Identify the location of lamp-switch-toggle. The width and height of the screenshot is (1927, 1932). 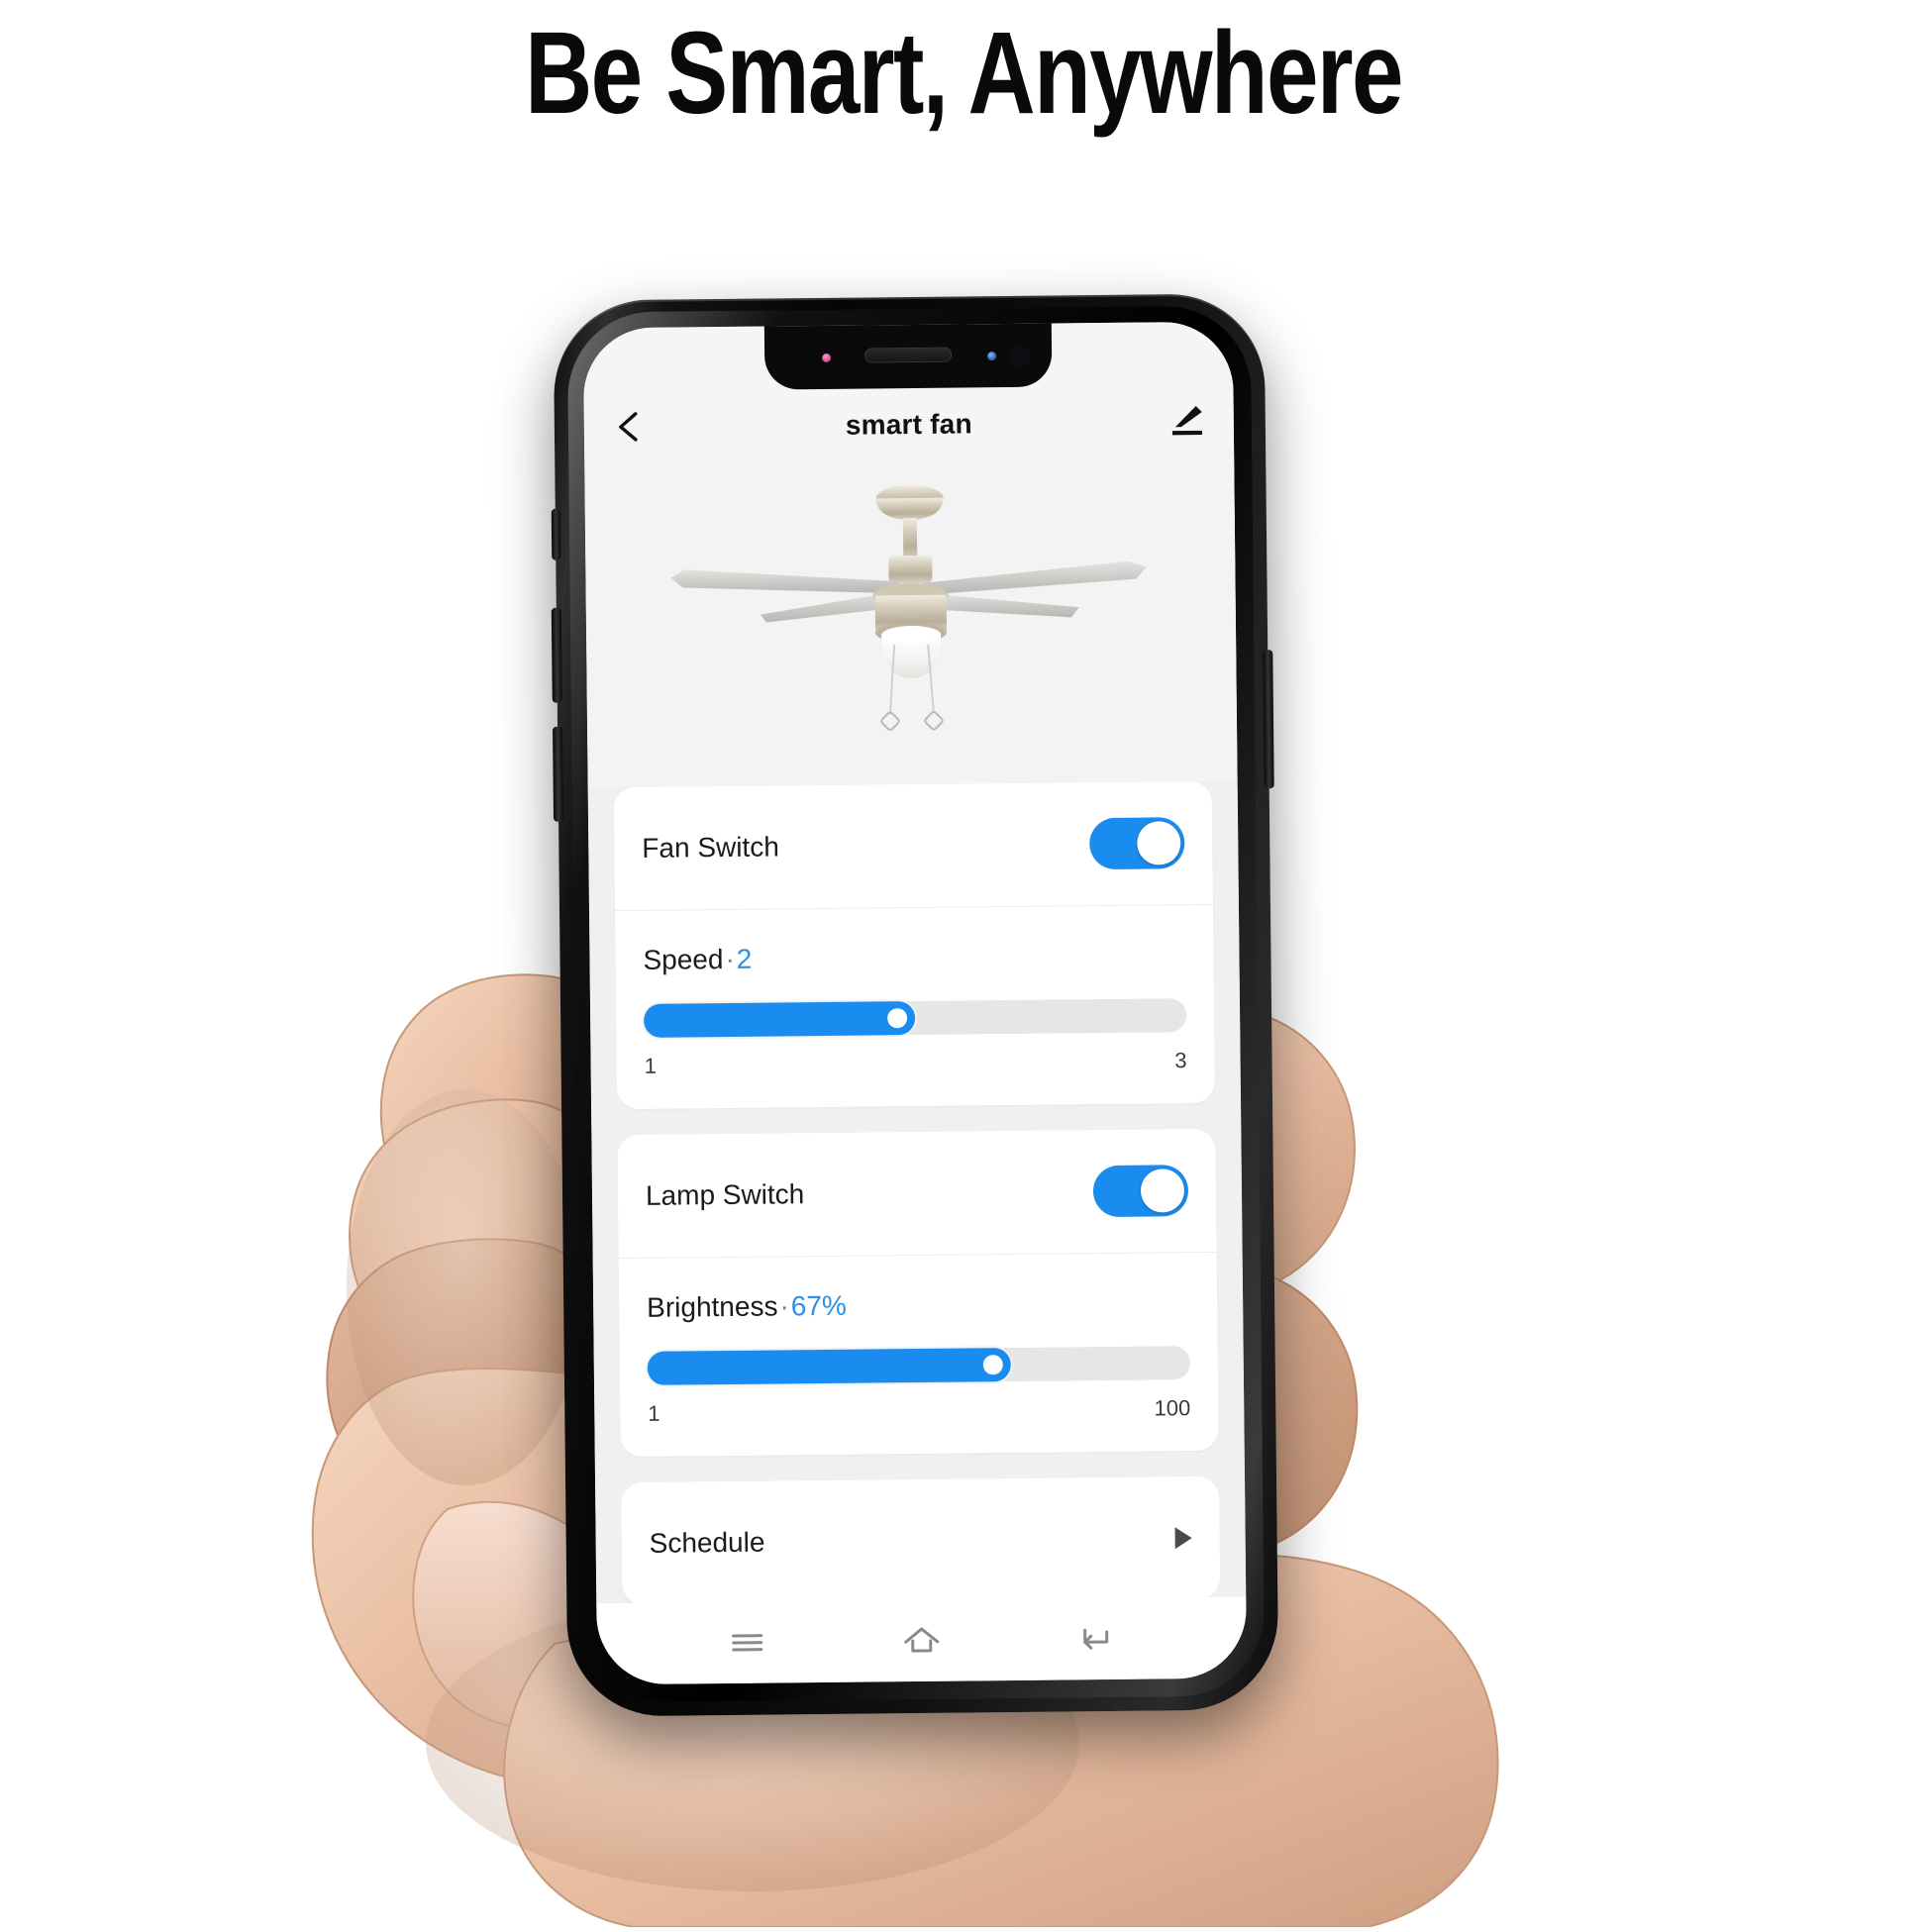
(1141, 1191).